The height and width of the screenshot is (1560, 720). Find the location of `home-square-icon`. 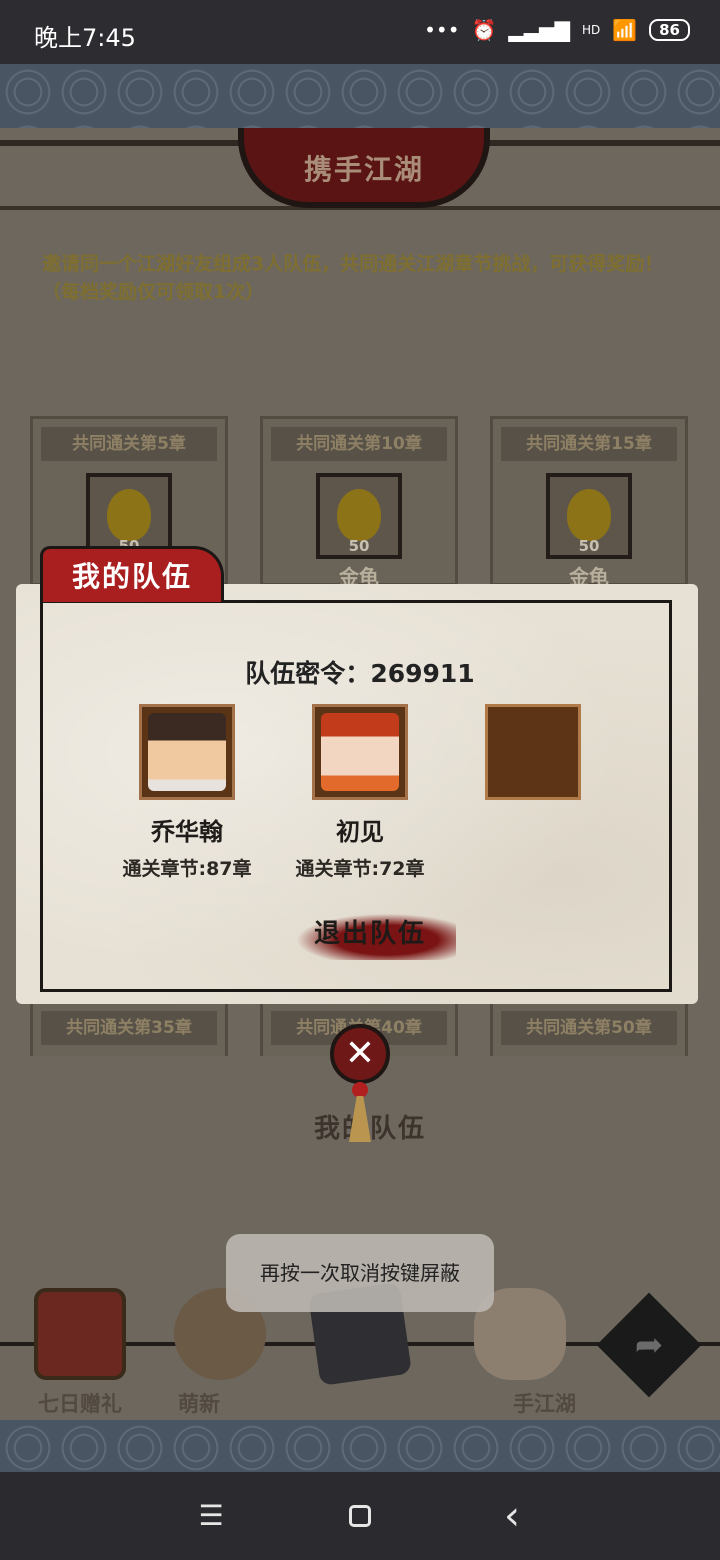

home-square-icon is located at coordinates (360, 1516).